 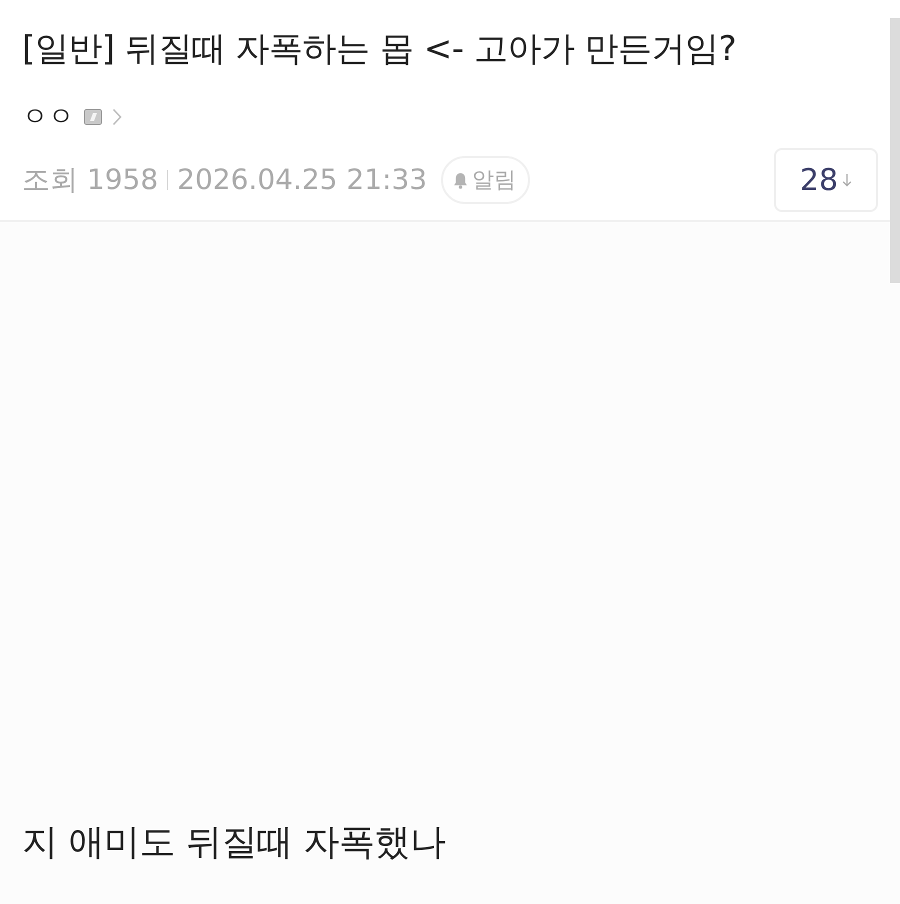 What do you see at coordinates (90, 180) in the screenshot?
I see `view-count: 조회 1958` at bounding box center [90, 180].